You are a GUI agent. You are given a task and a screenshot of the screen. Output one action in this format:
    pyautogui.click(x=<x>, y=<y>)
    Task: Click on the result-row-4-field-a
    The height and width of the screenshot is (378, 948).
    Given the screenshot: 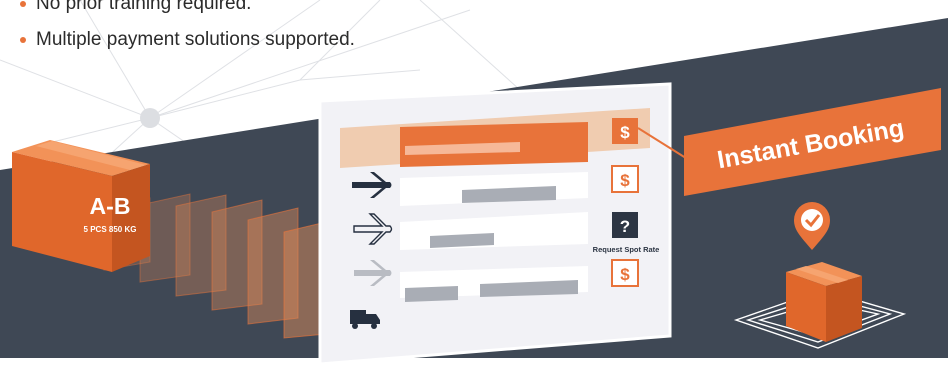 What is the action you would take?
    pyautogui.click(x=431, y=294)
    